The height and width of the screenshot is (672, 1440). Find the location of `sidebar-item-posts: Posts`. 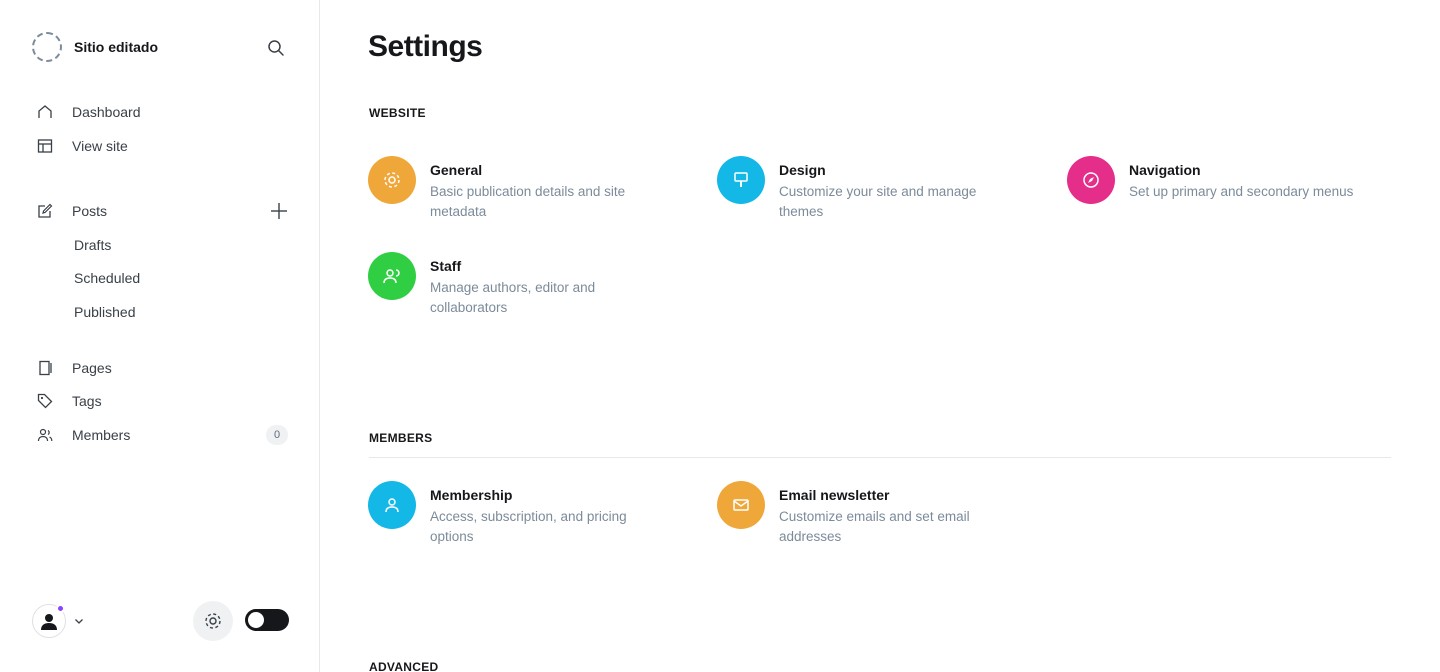

sidebar-item-posts: Posts is located at coordinates (71, 211).